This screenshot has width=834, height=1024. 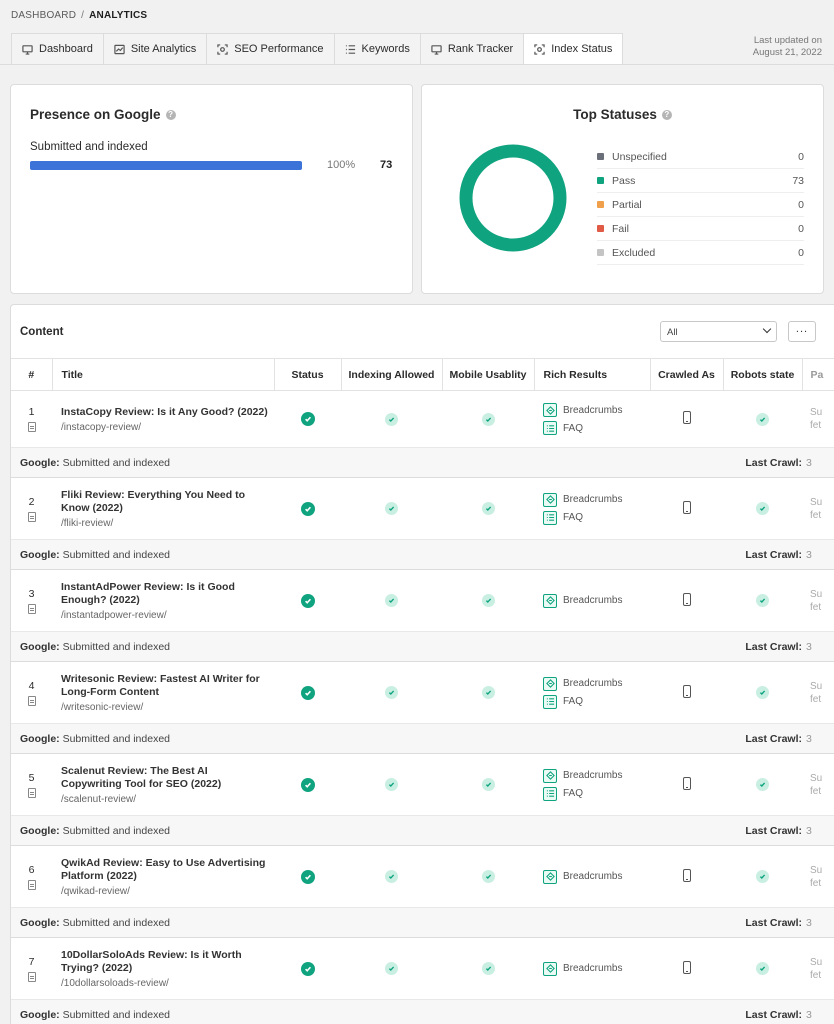 I want to click on legend-label: Partial, so click(x=627, y=204).